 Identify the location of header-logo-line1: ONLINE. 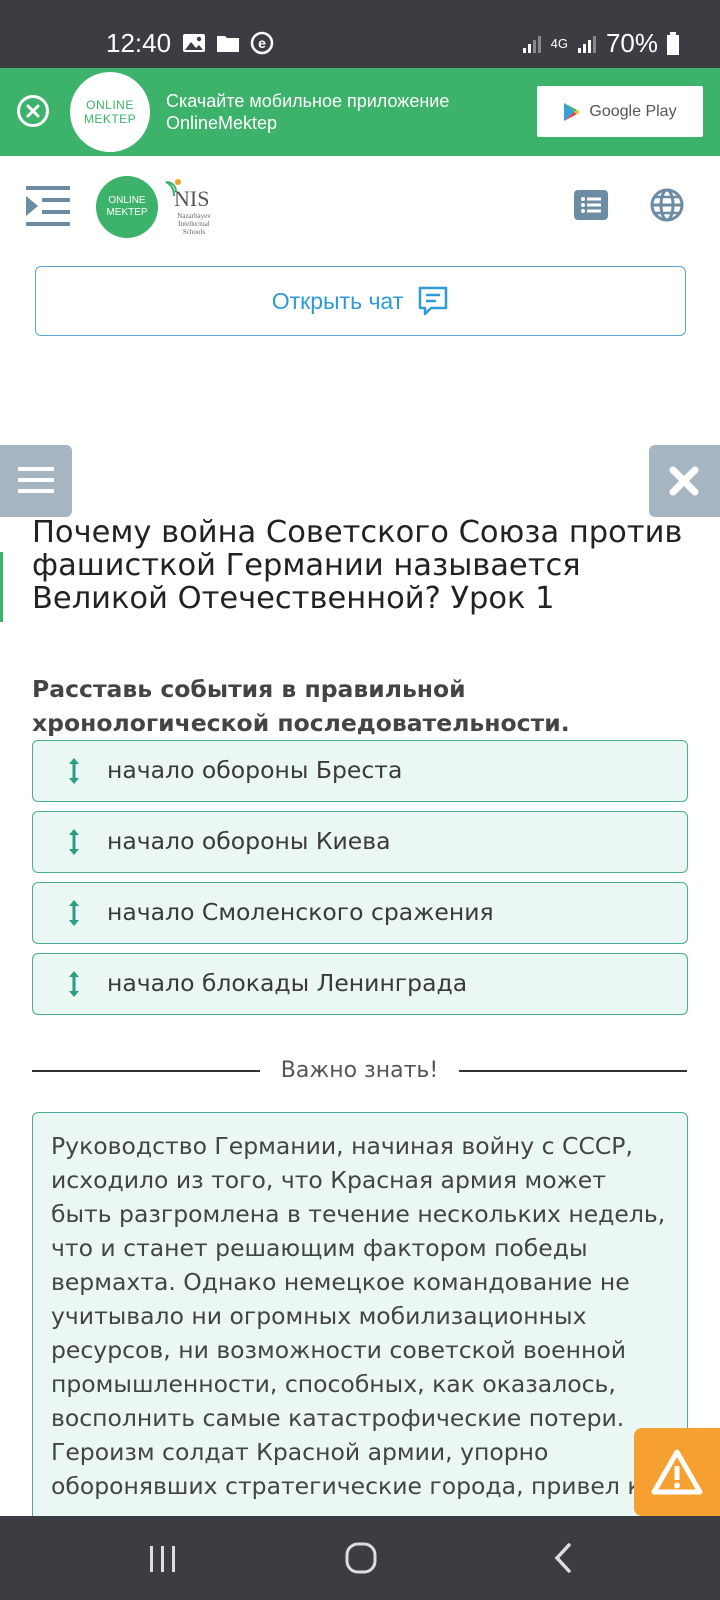
(127, 200).